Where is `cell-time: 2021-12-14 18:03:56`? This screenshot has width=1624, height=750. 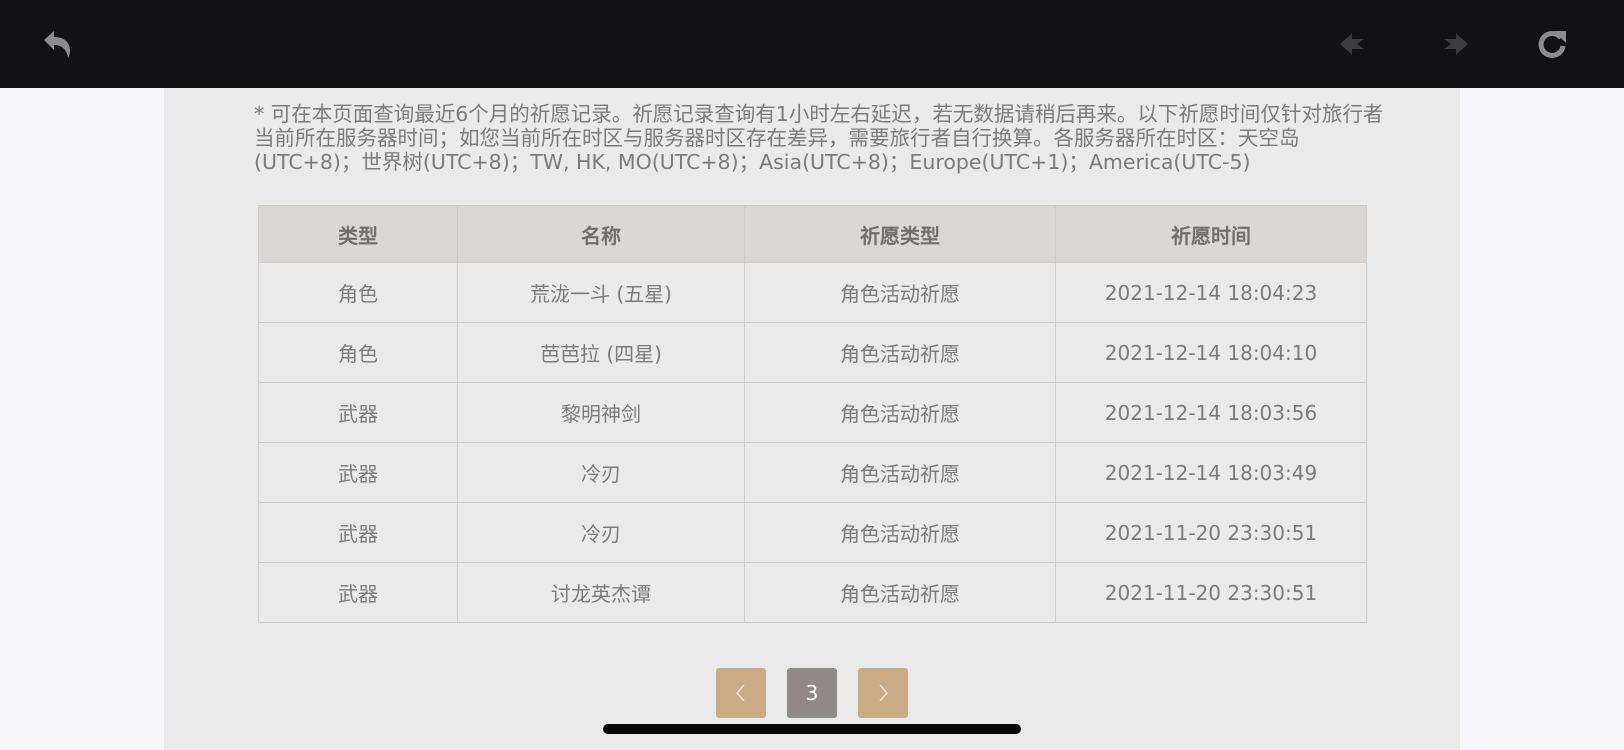
cell-time: 2021-12-14 18:03:56 is located at coordinates (1211, 412).